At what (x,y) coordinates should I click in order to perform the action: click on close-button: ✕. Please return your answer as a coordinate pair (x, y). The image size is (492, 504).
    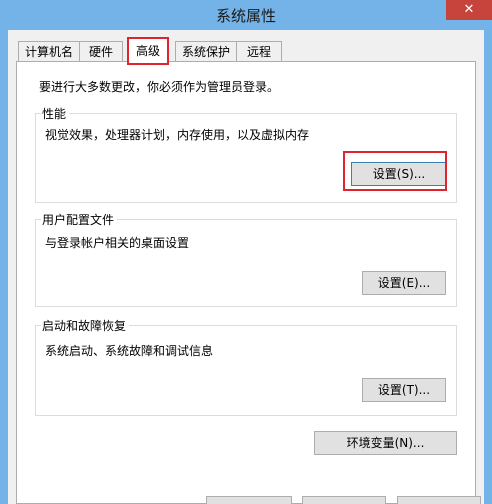
    Looking at the image, I should click on (469, 10).